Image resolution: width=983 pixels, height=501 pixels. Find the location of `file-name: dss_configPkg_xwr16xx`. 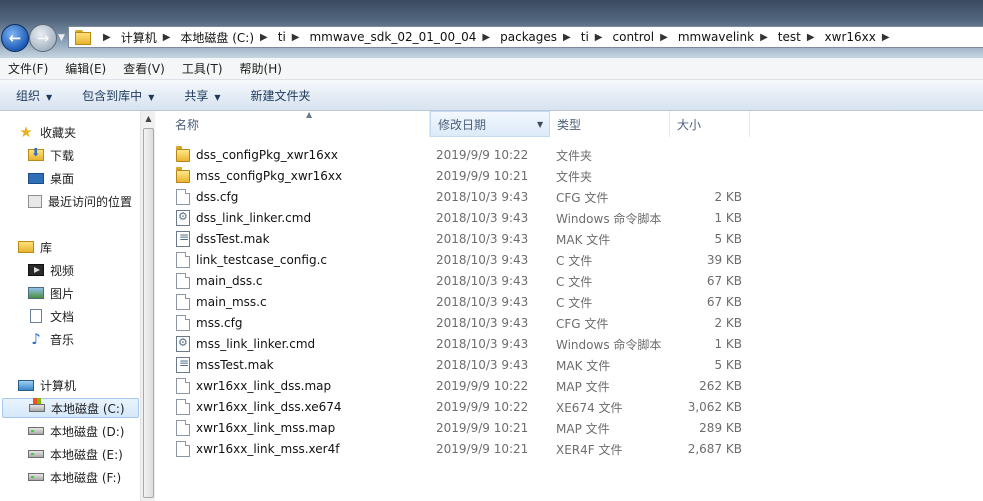

file-name: dss_configPkg_xwr16xx is located at coordinates (267, 155).